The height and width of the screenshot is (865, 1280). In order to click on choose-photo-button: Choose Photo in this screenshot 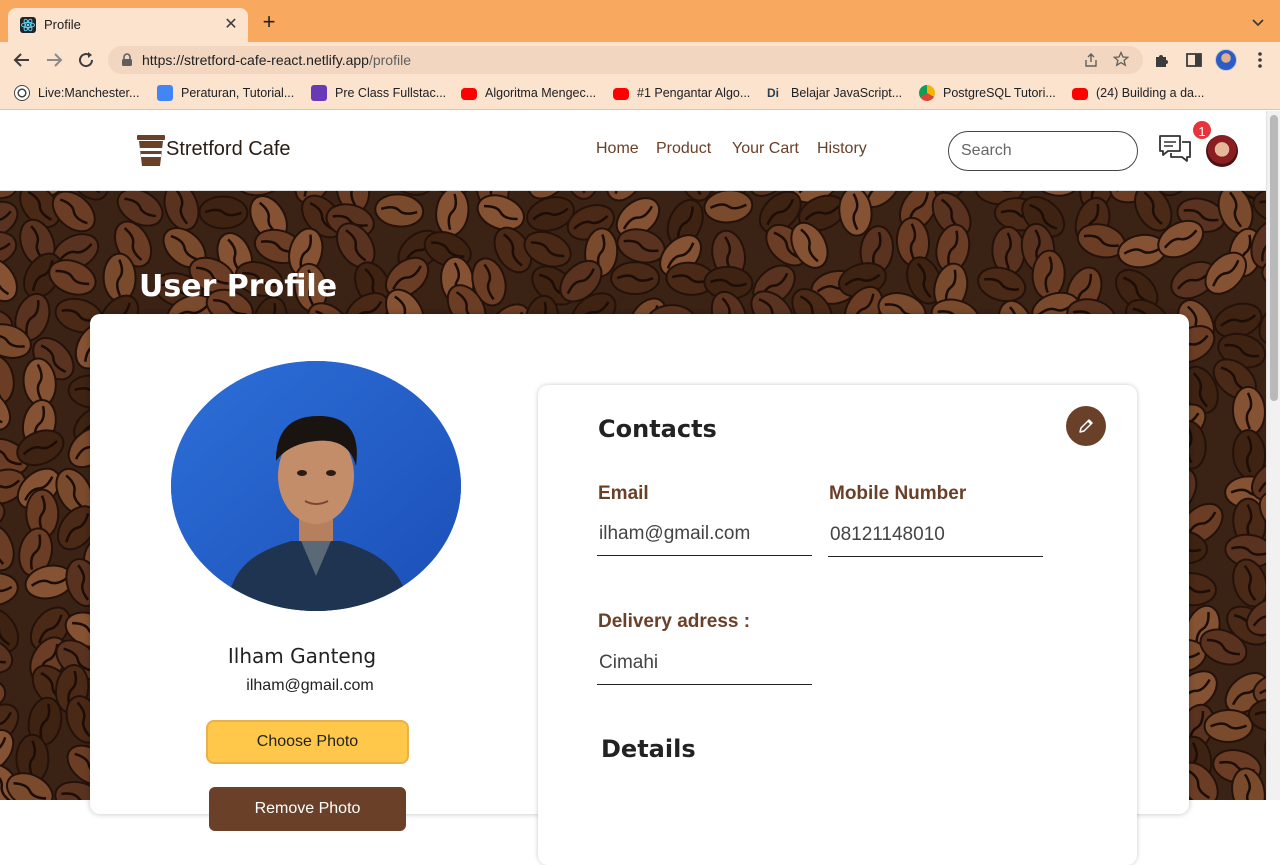, I will do `click(307, 742)`.